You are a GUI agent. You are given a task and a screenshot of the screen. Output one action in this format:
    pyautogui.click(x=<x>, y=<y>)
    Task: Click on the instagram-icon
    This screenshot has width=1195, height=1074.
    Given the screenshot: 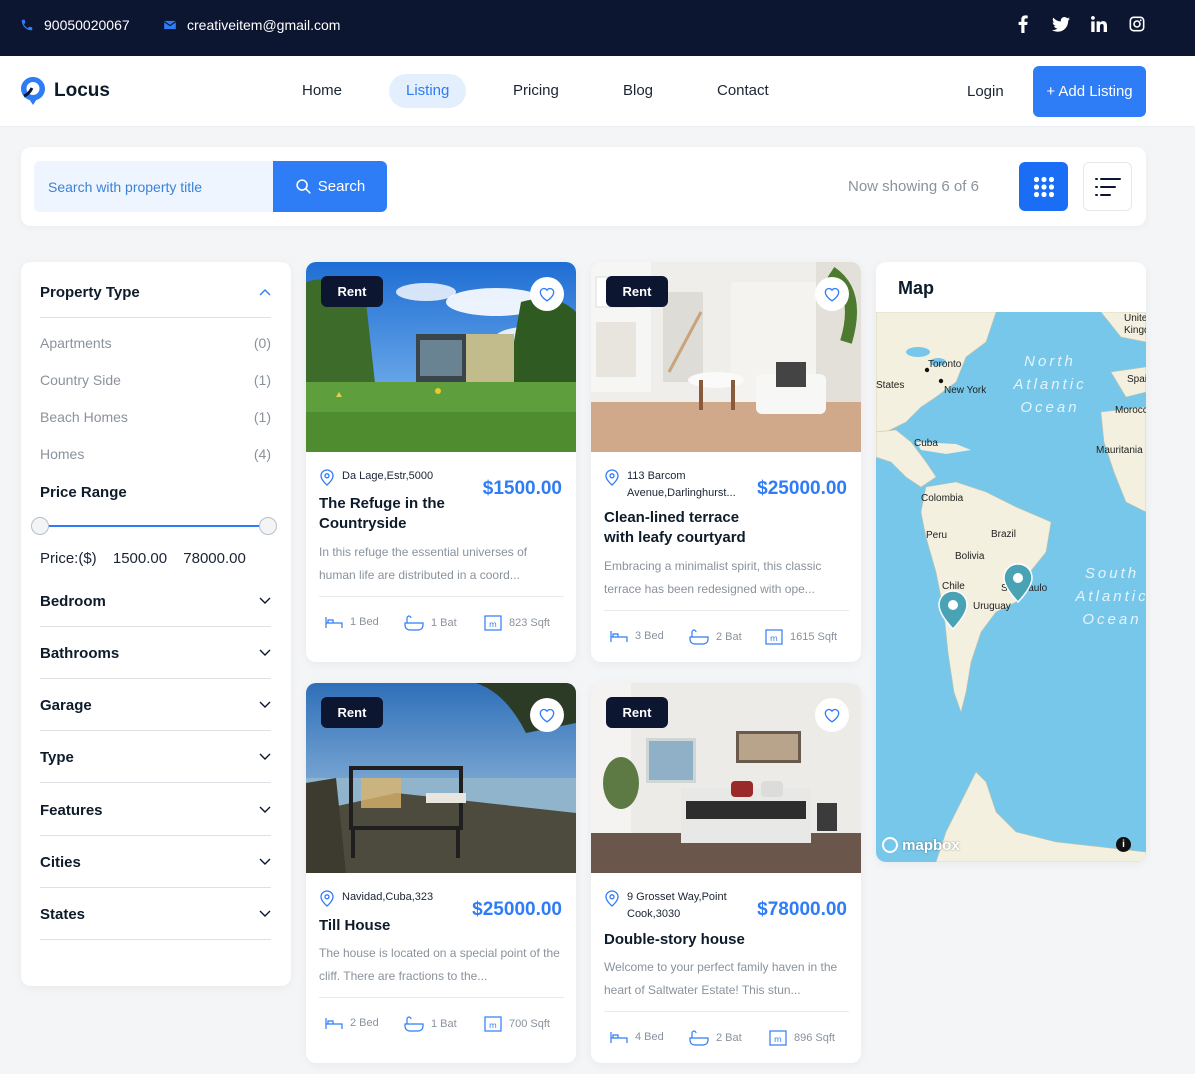 What is the action you would take?
    pyautogui.click(x=1137, y=24)
    